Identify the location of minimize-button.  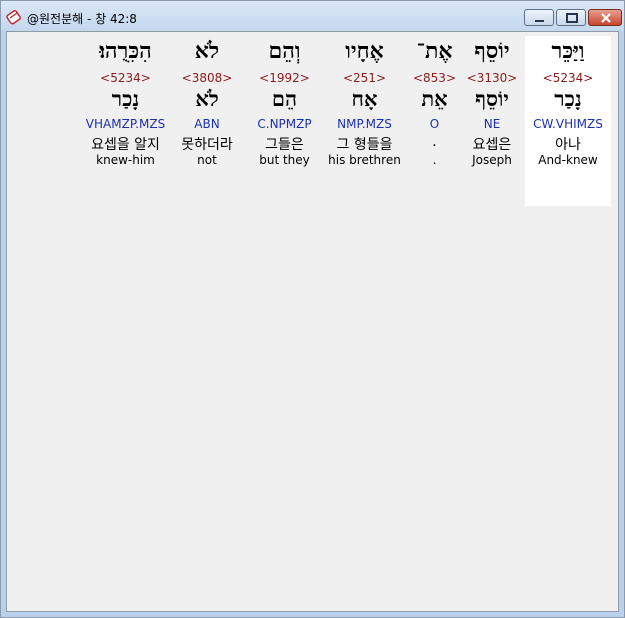
(539, 17).